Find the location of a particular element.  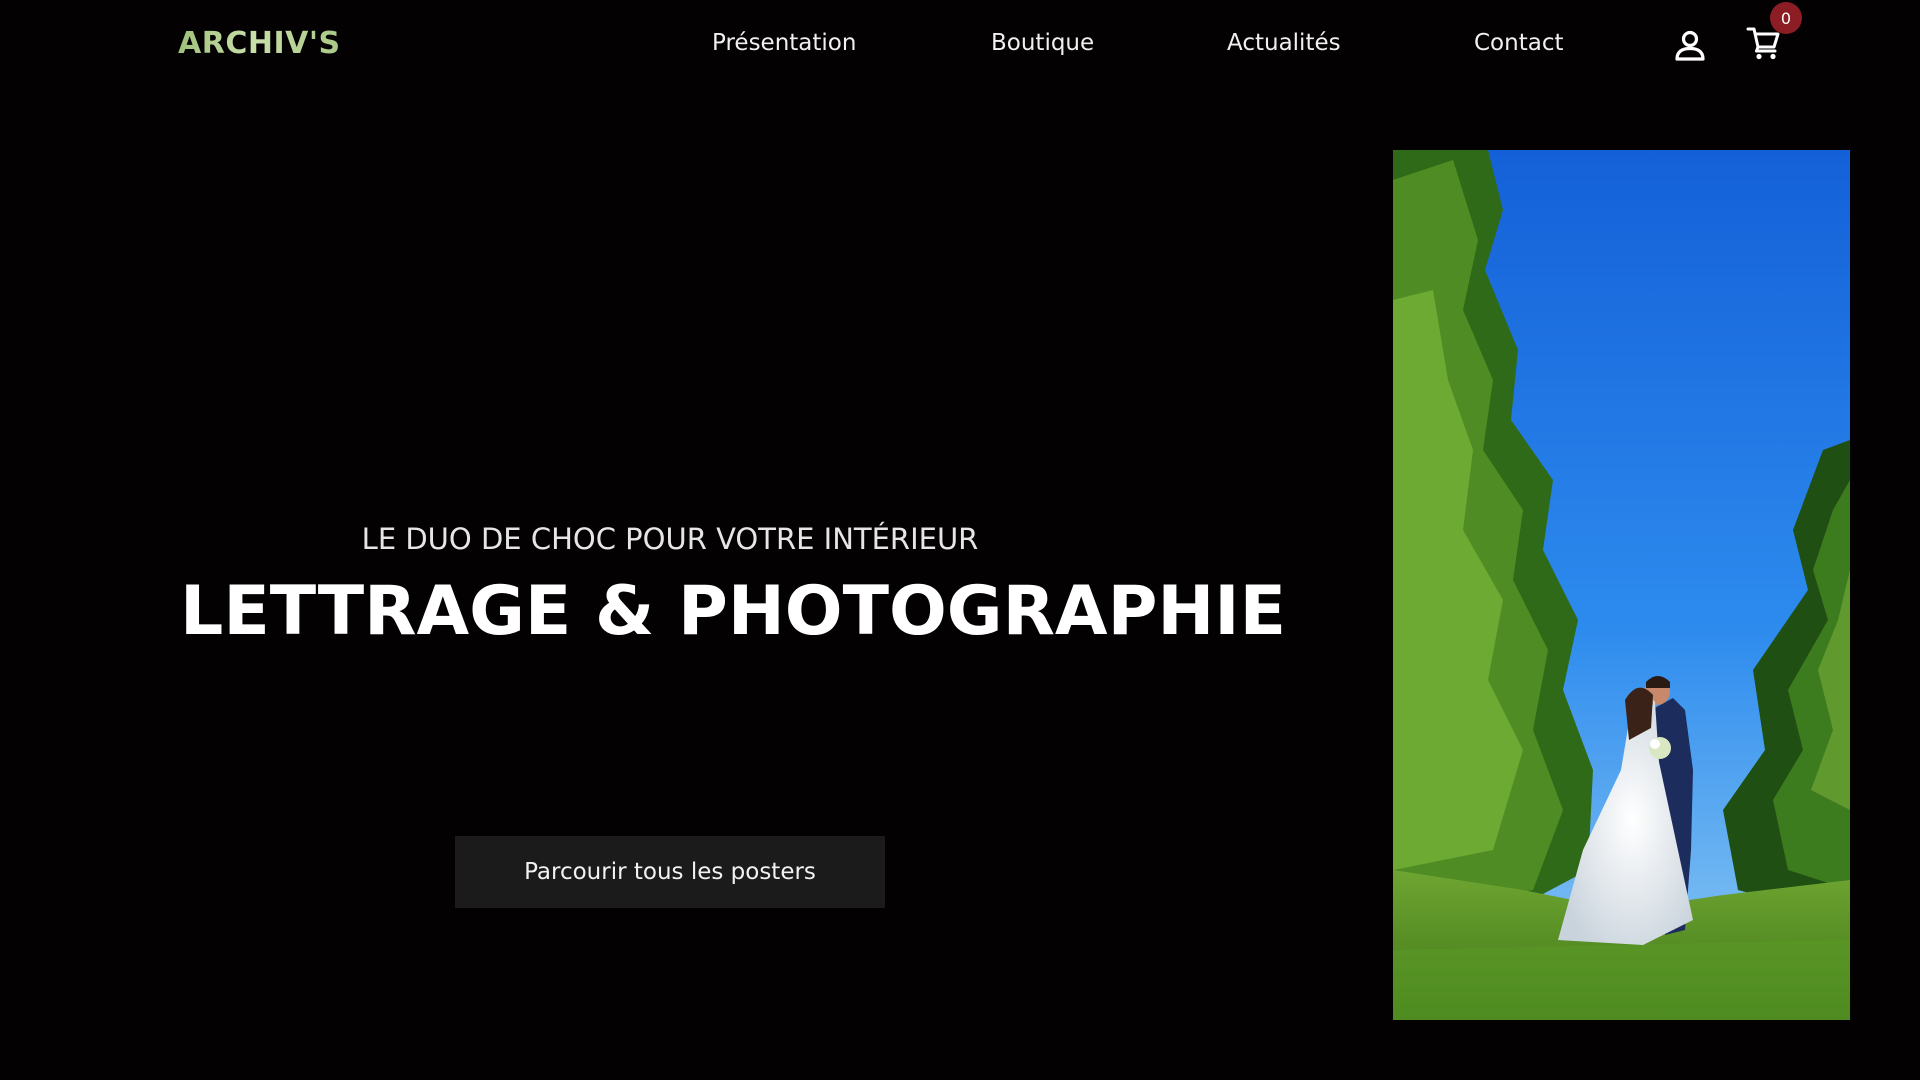

hero-subtitle: LE DUO DE CHOC POUR VOTRE INTÉRIEUR is located at coordinates (670, 539).